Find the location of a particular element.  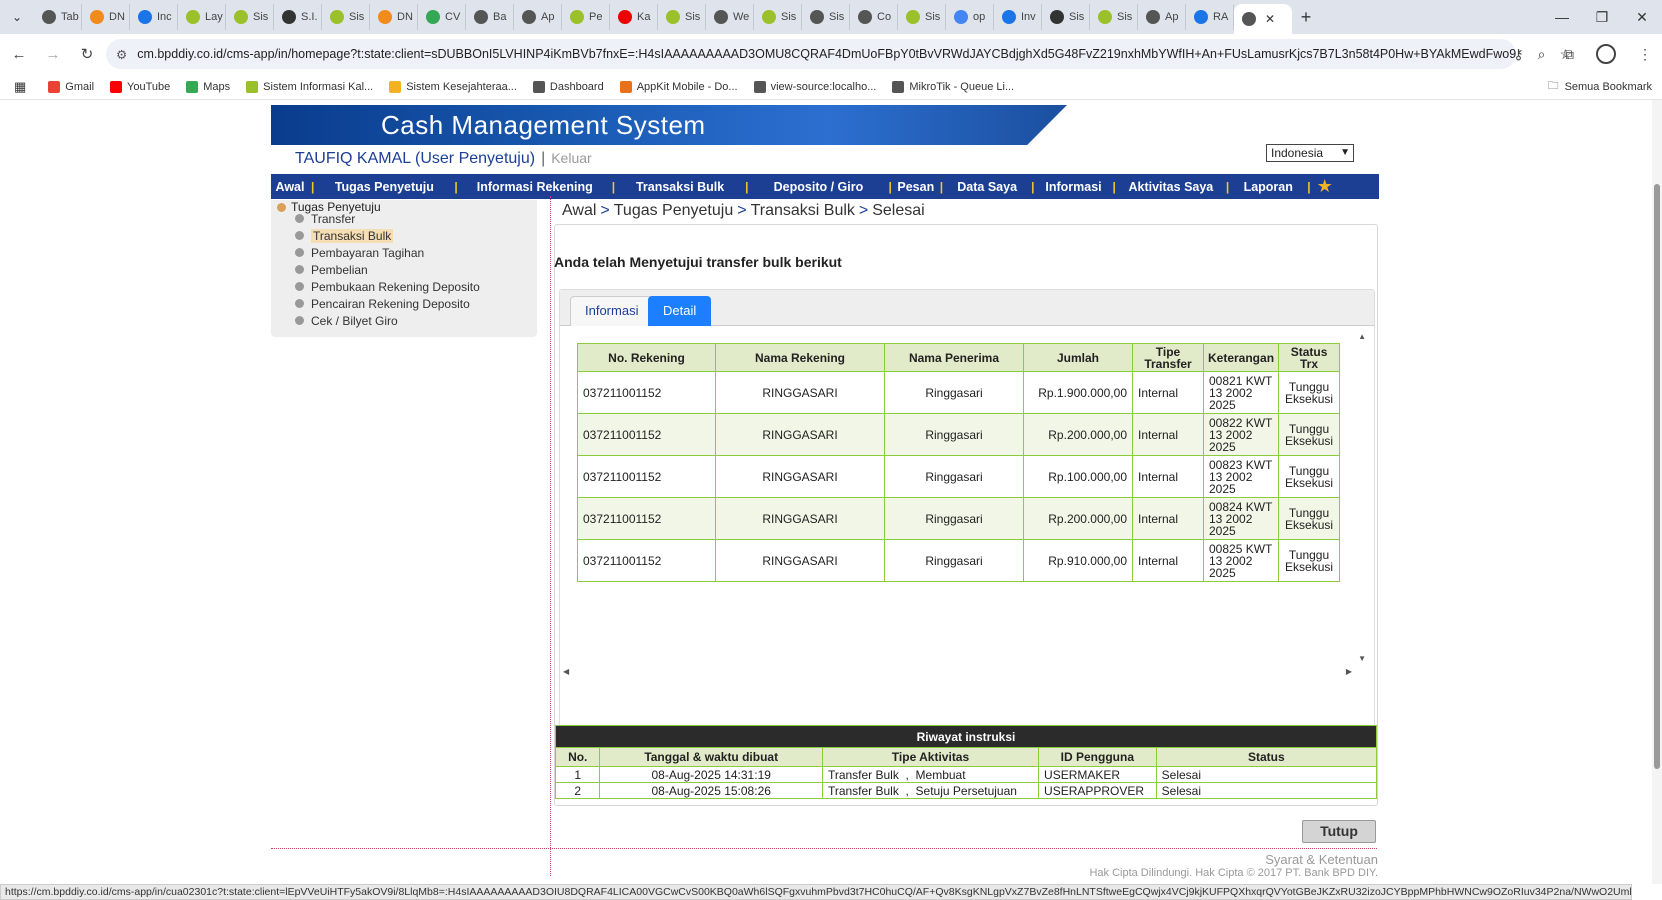

site-settings-icon: ⚙ is located at coordinates (121, 54).